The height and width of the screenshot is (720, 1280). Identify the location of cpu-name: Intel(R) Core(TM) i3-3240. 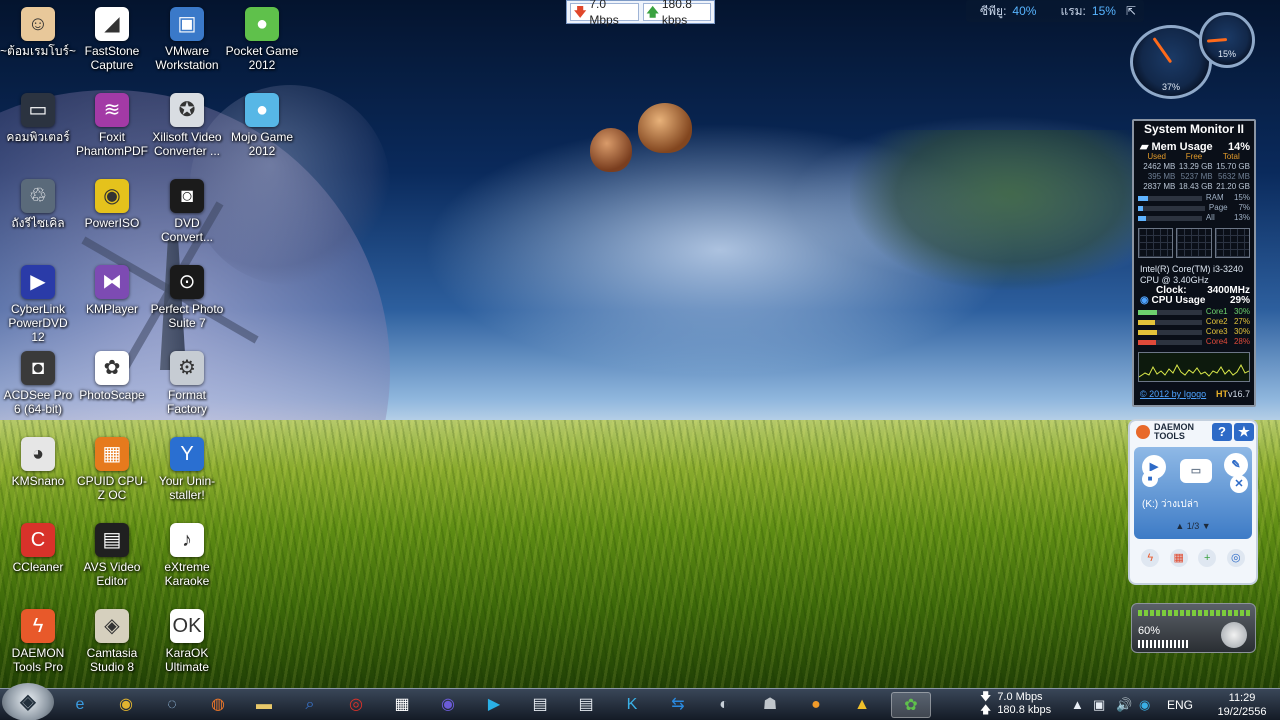
(1192, 269).